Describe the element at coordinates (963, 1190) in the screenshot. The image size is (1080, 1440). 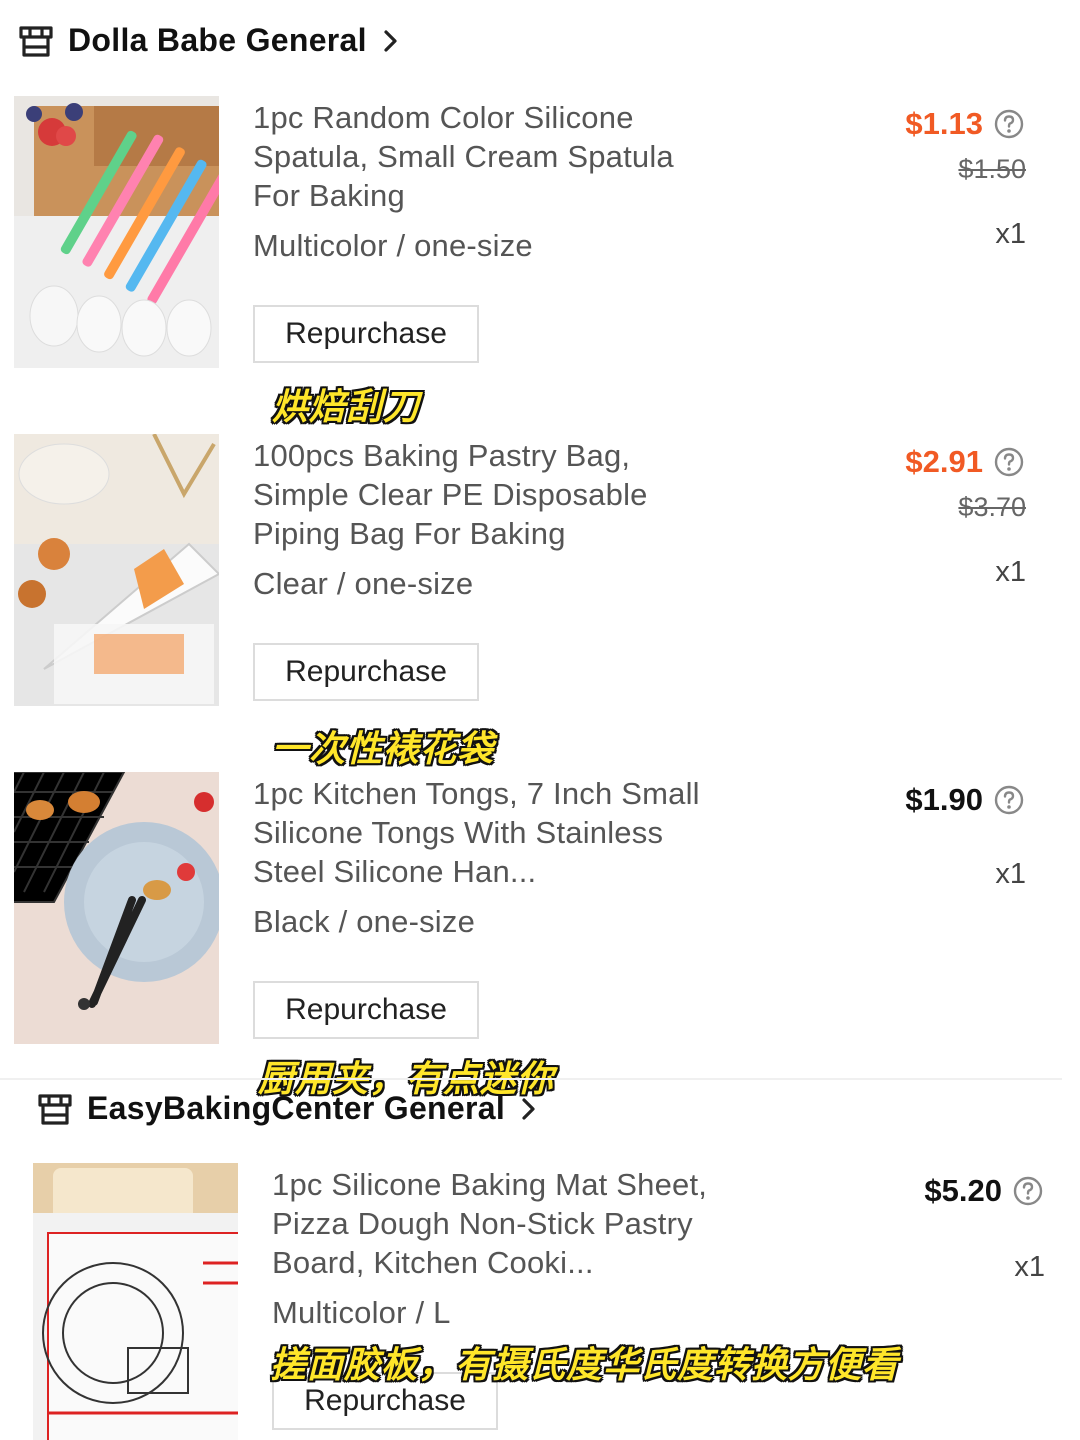
I see `price: $5.20` at that location.